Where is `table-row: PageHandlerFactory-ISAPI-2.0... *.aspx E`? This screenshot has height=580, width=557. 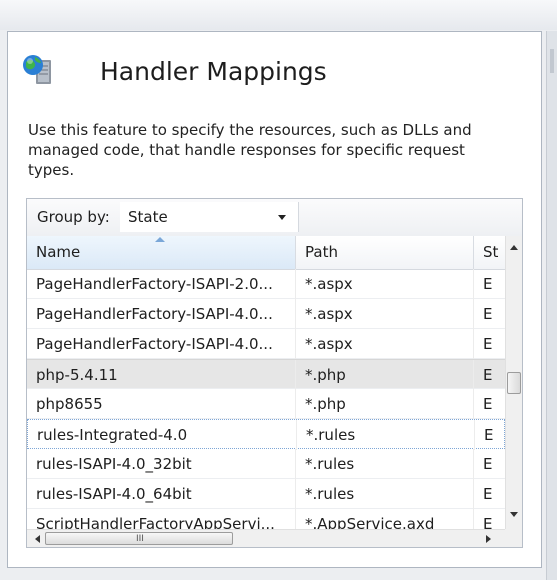 table-row: PageHandlerFactory-ISAPI-2.0... *.aspx E is located at coordinates (266, 284).